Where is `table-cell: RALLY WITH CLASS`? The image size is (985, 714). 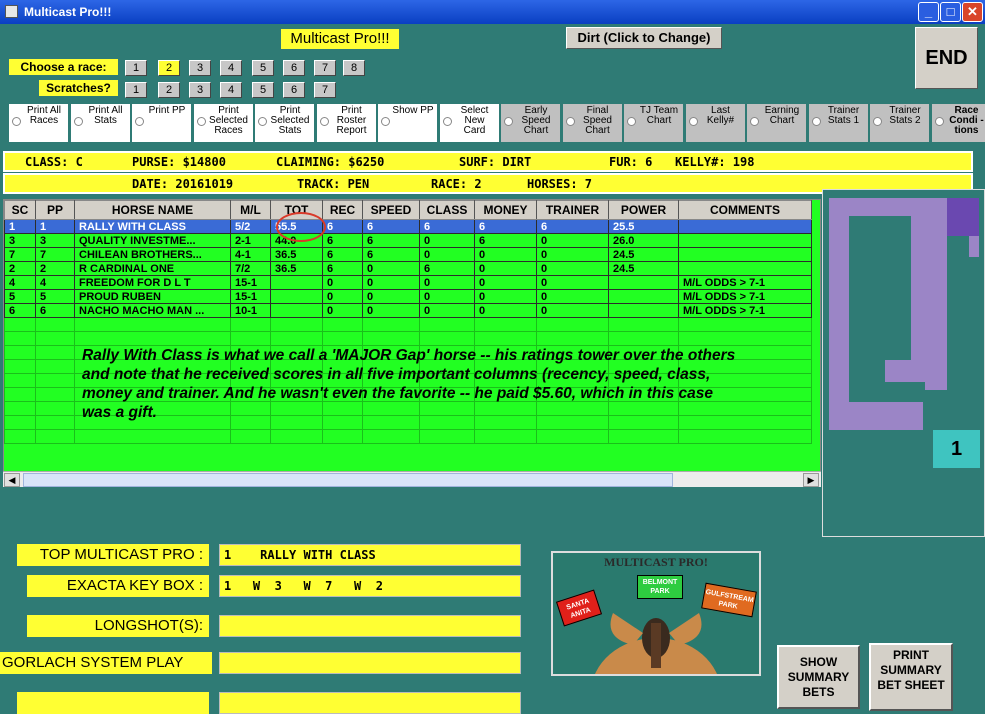
table-cell: RALLY WITH CLASS is located at coordinates (152, 226).